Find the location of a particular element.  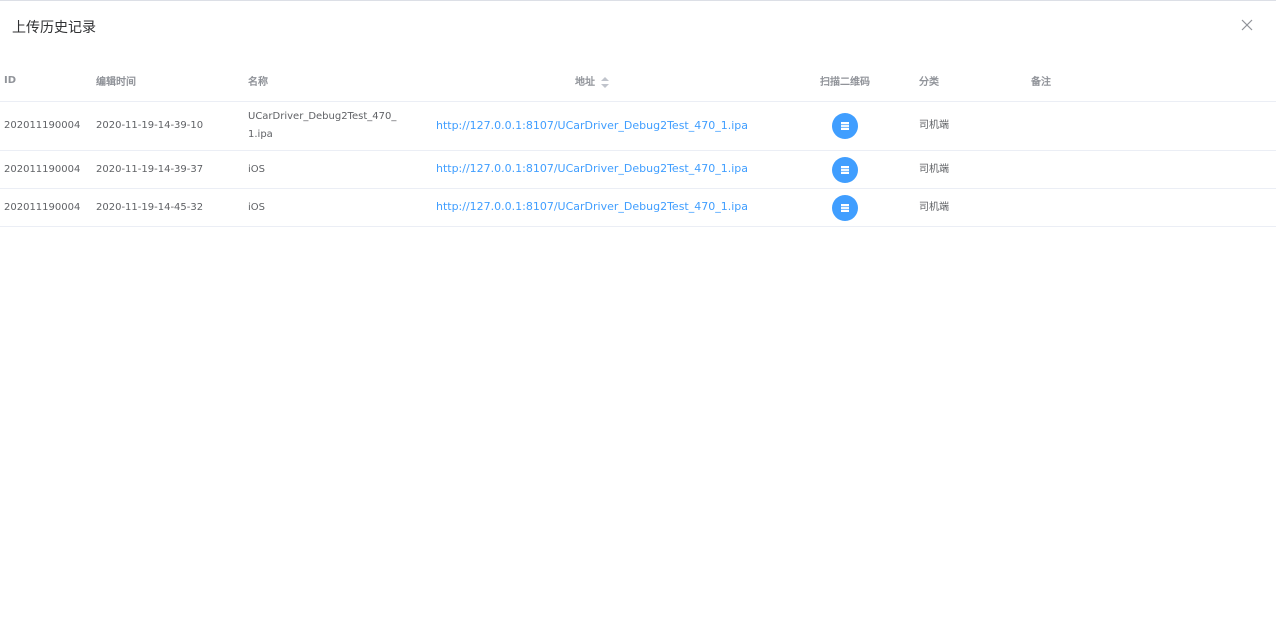

column-header-qr: 扫描二维码 is located at coordinates (845, 81).